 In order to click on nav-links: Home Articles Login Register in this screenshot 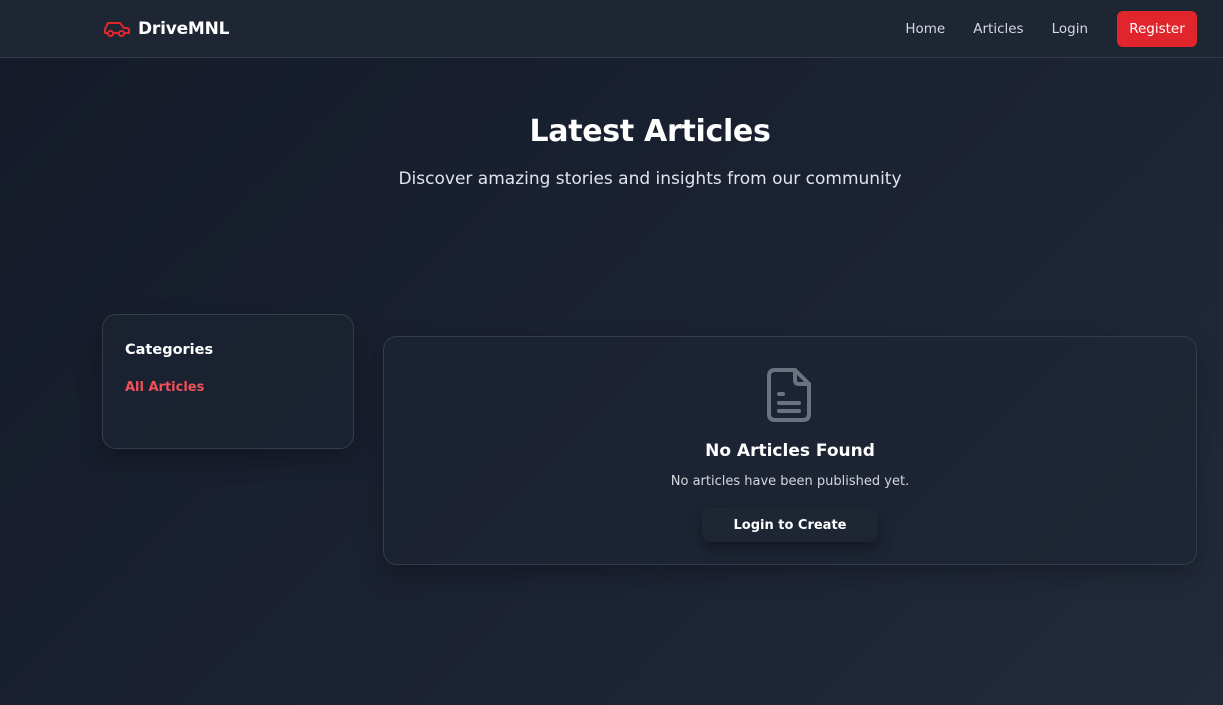, I will do `click(1051, 29)`.